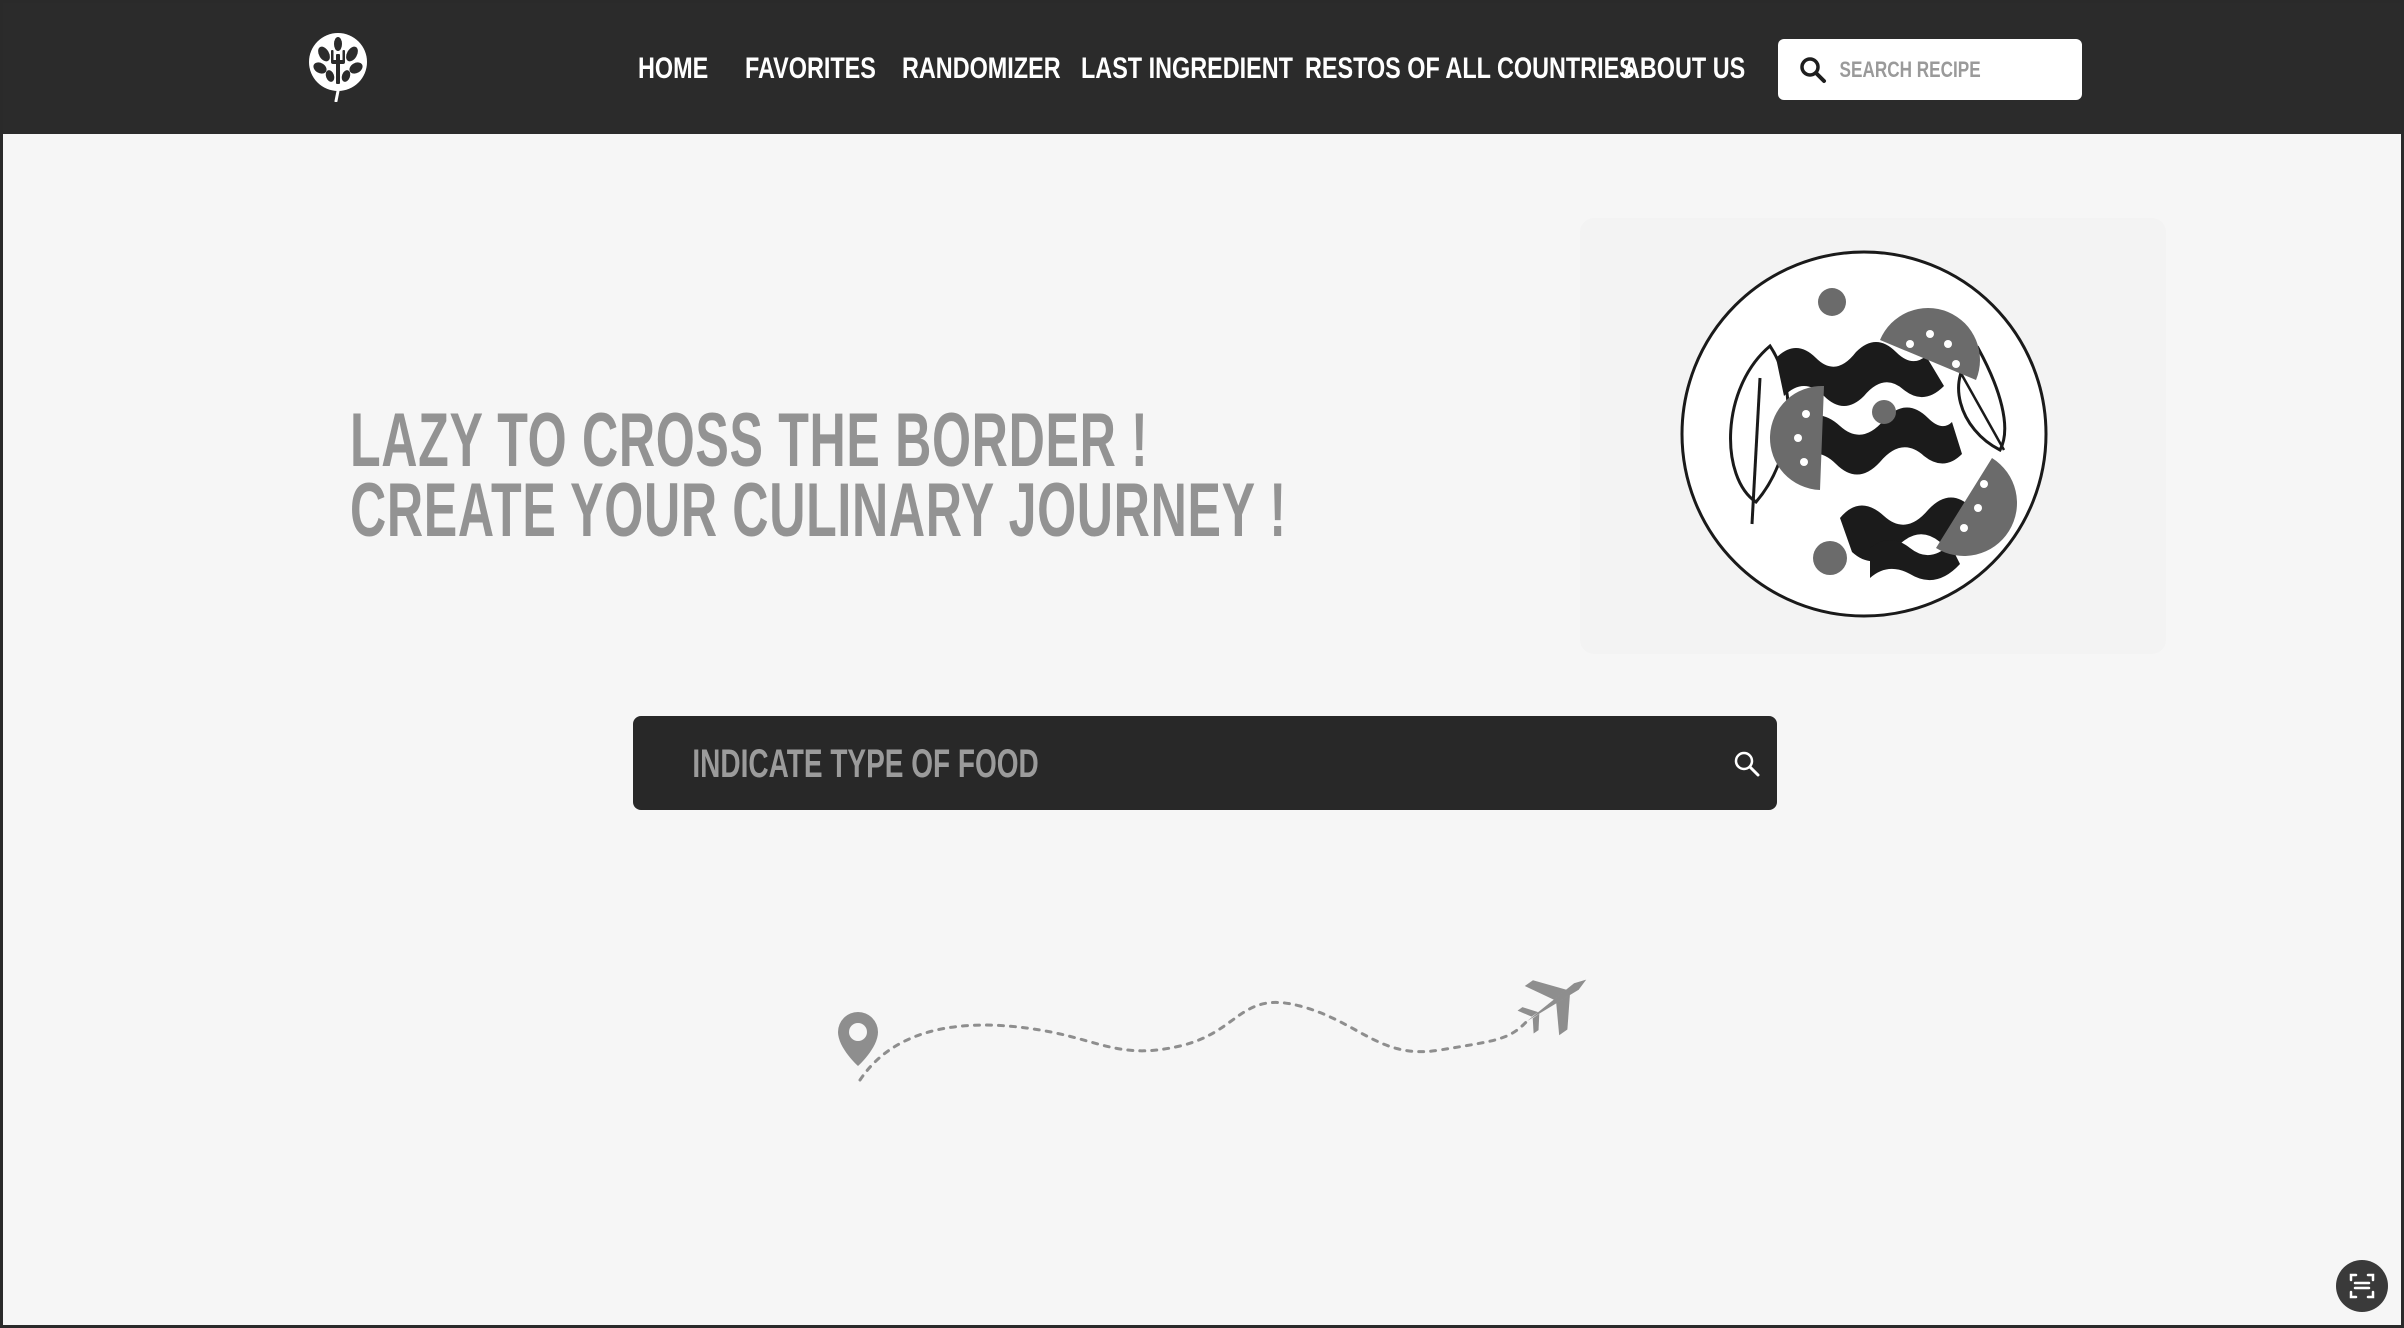 Image resolution: width=2404 pixels, height=1328 pixels. I want to click on nav-about-us: ABOUT US, so click(1684, 69).